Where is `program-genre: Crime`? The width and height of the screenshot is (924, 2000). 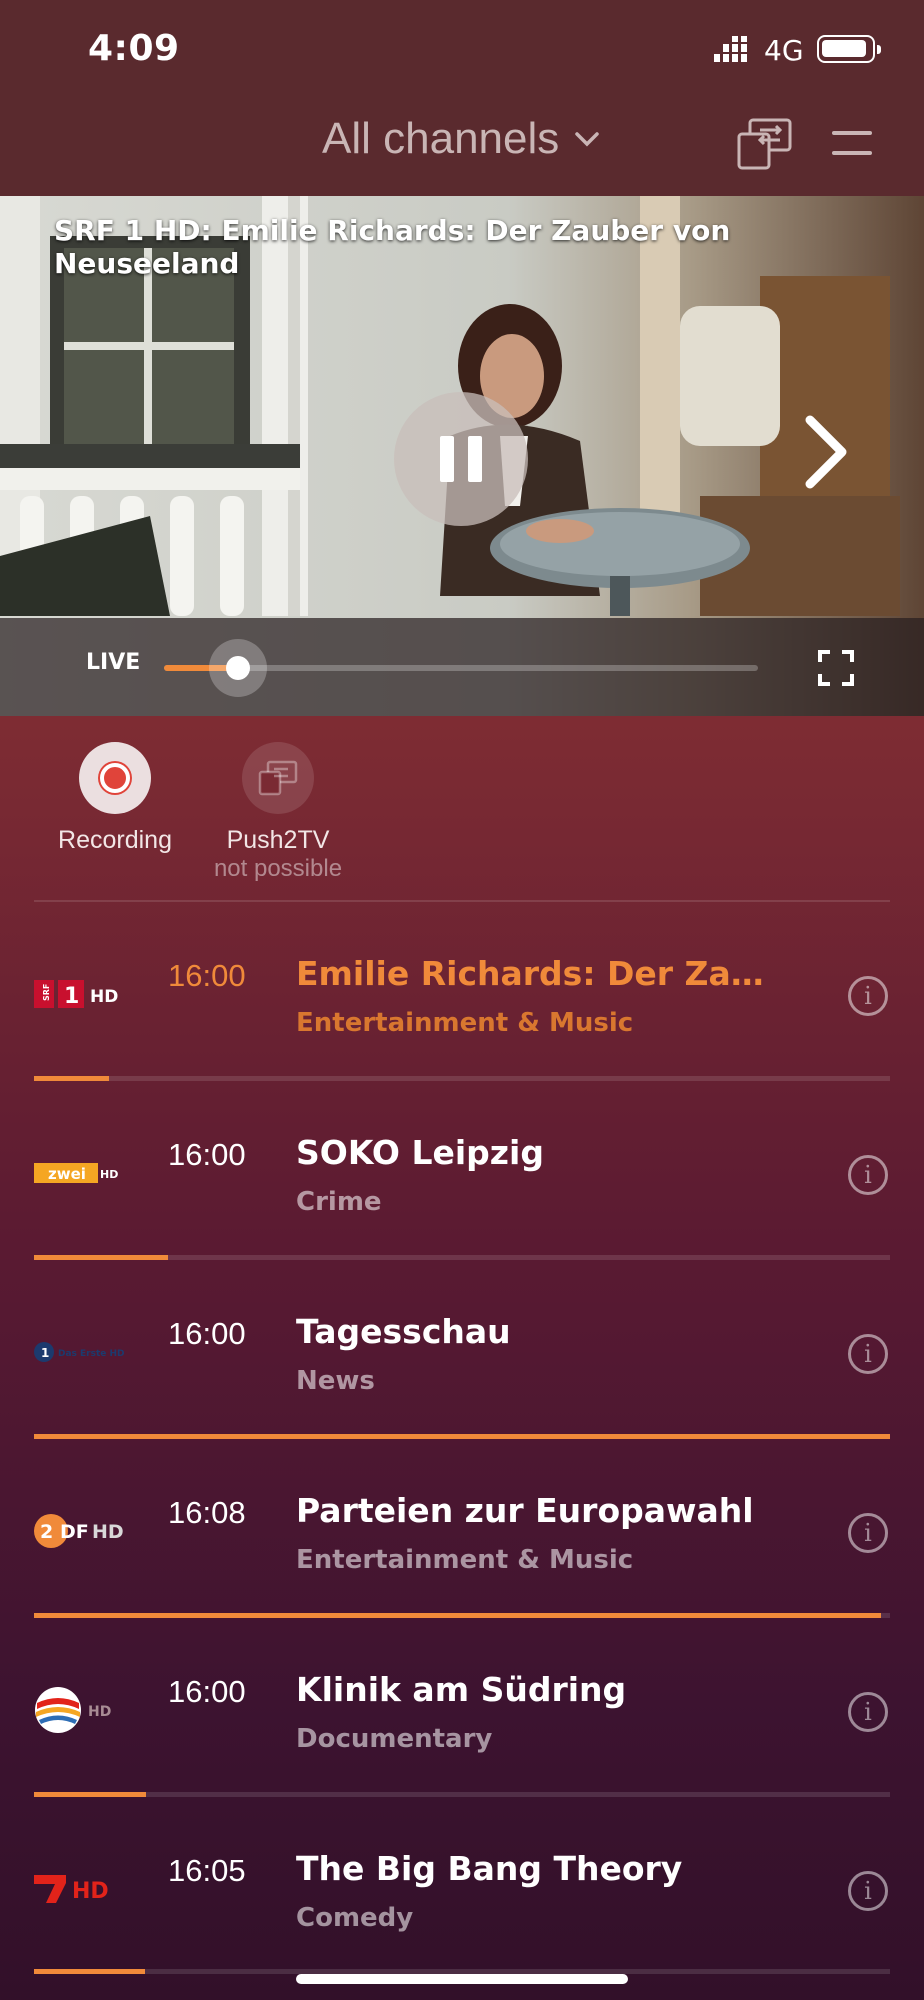 program-genre: Crime is located at coordinates (339, 1202).